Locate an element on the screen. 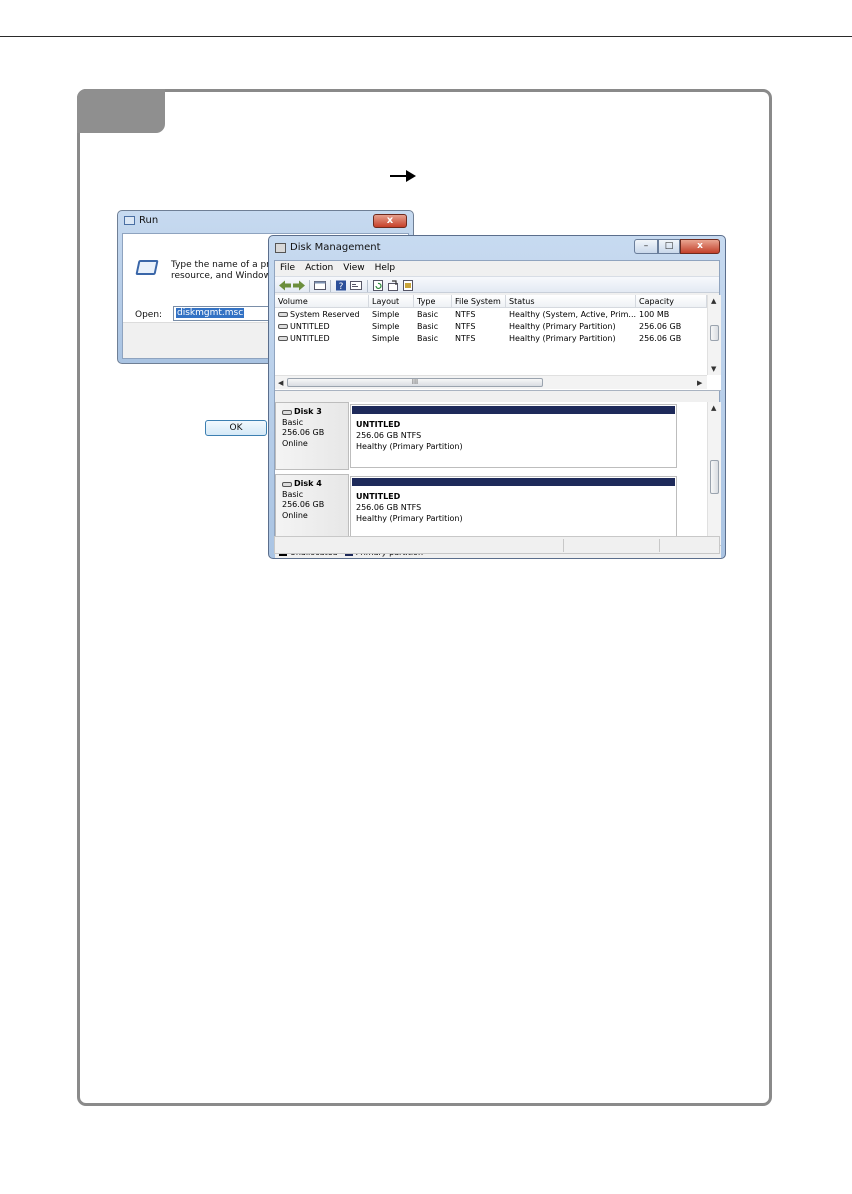  top-rule is located at coordinates (426, 36).